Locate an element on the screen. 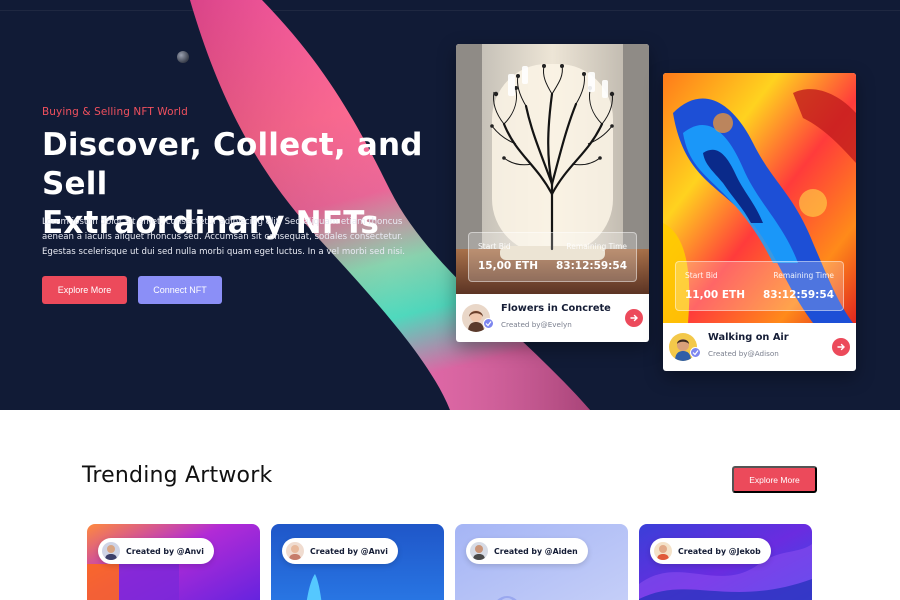 Image resolution: width=900 pixels, height=600 pixels. creator-pill: Created by @Jekob is located at coordinates (710, 551).